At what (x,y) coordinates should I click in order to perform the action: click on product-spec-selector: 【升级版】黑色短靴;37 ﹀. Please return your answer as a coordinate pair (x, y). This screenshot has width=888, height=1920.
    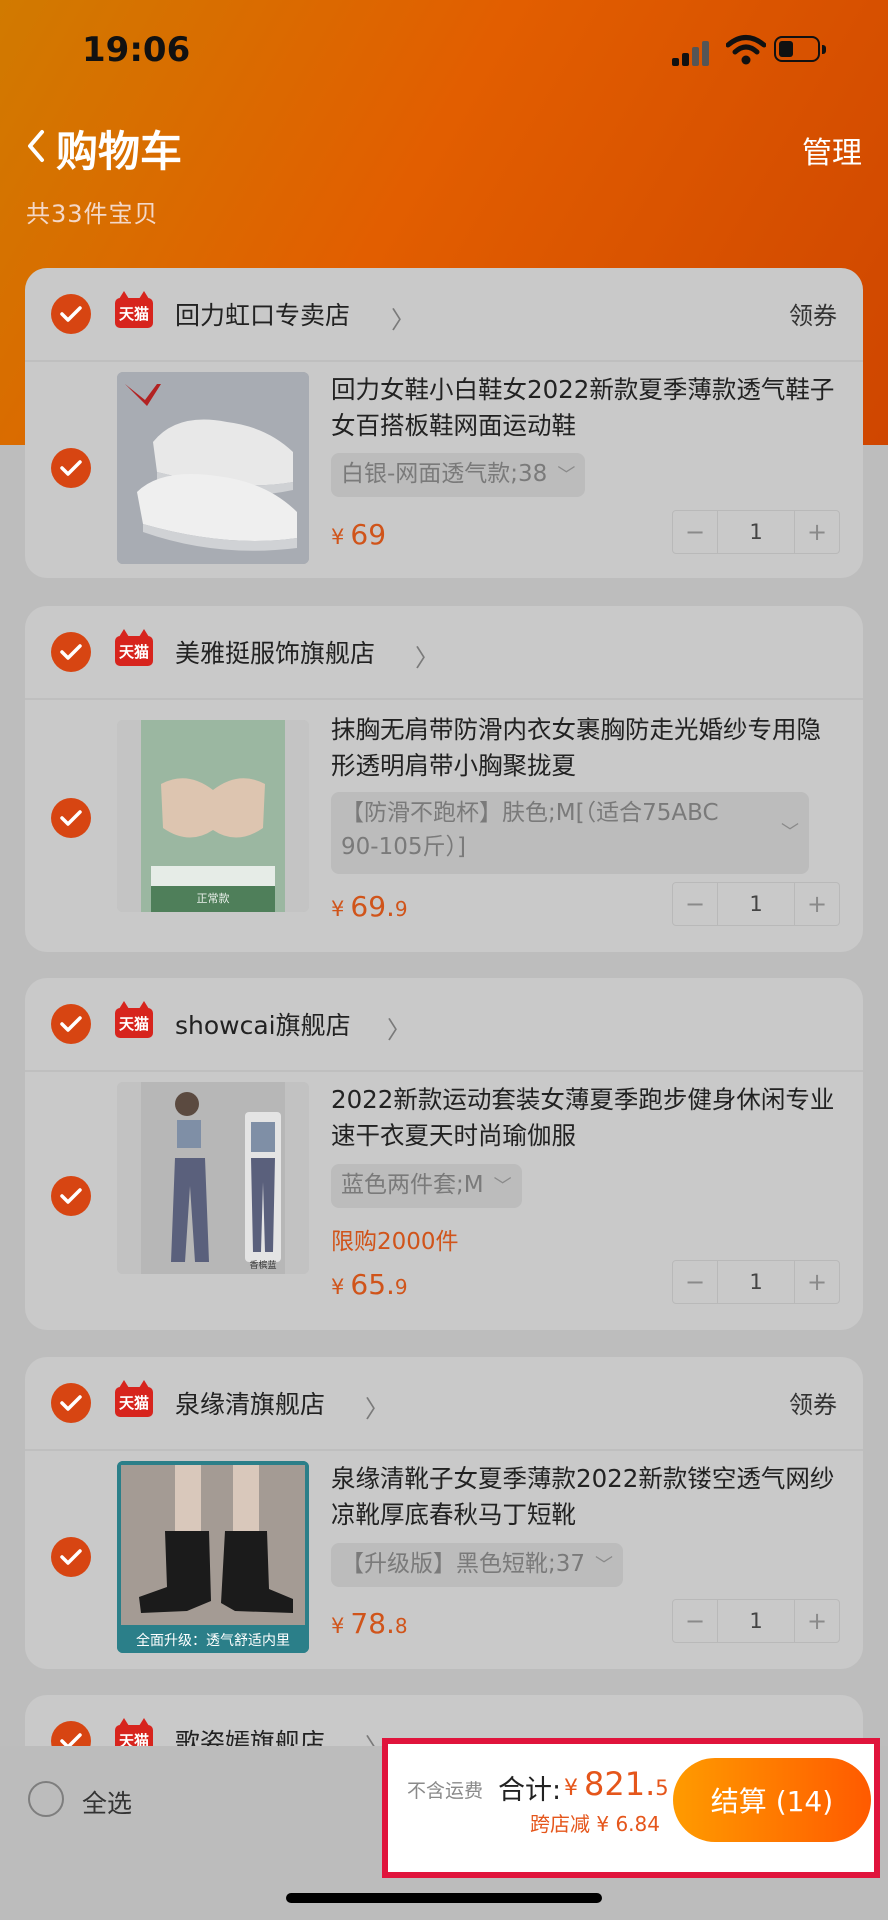
    Looking at the image, I should click on (477, 1565).